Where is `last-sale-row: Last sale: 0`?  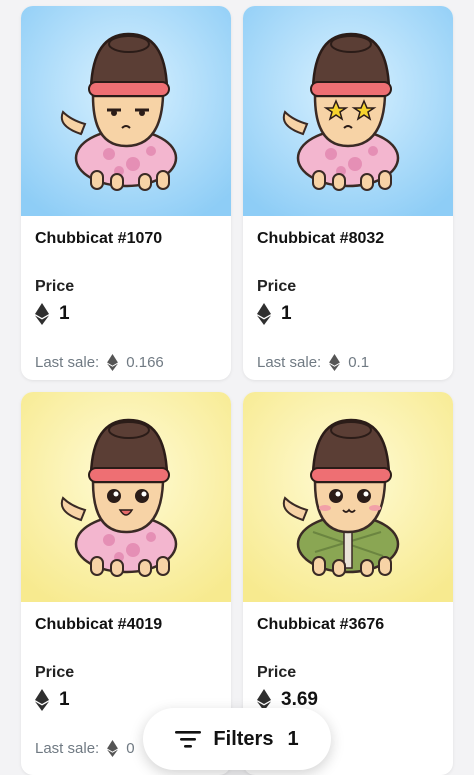
last-sale-row: Last sale: 0 is located at coordinates (85, 748).